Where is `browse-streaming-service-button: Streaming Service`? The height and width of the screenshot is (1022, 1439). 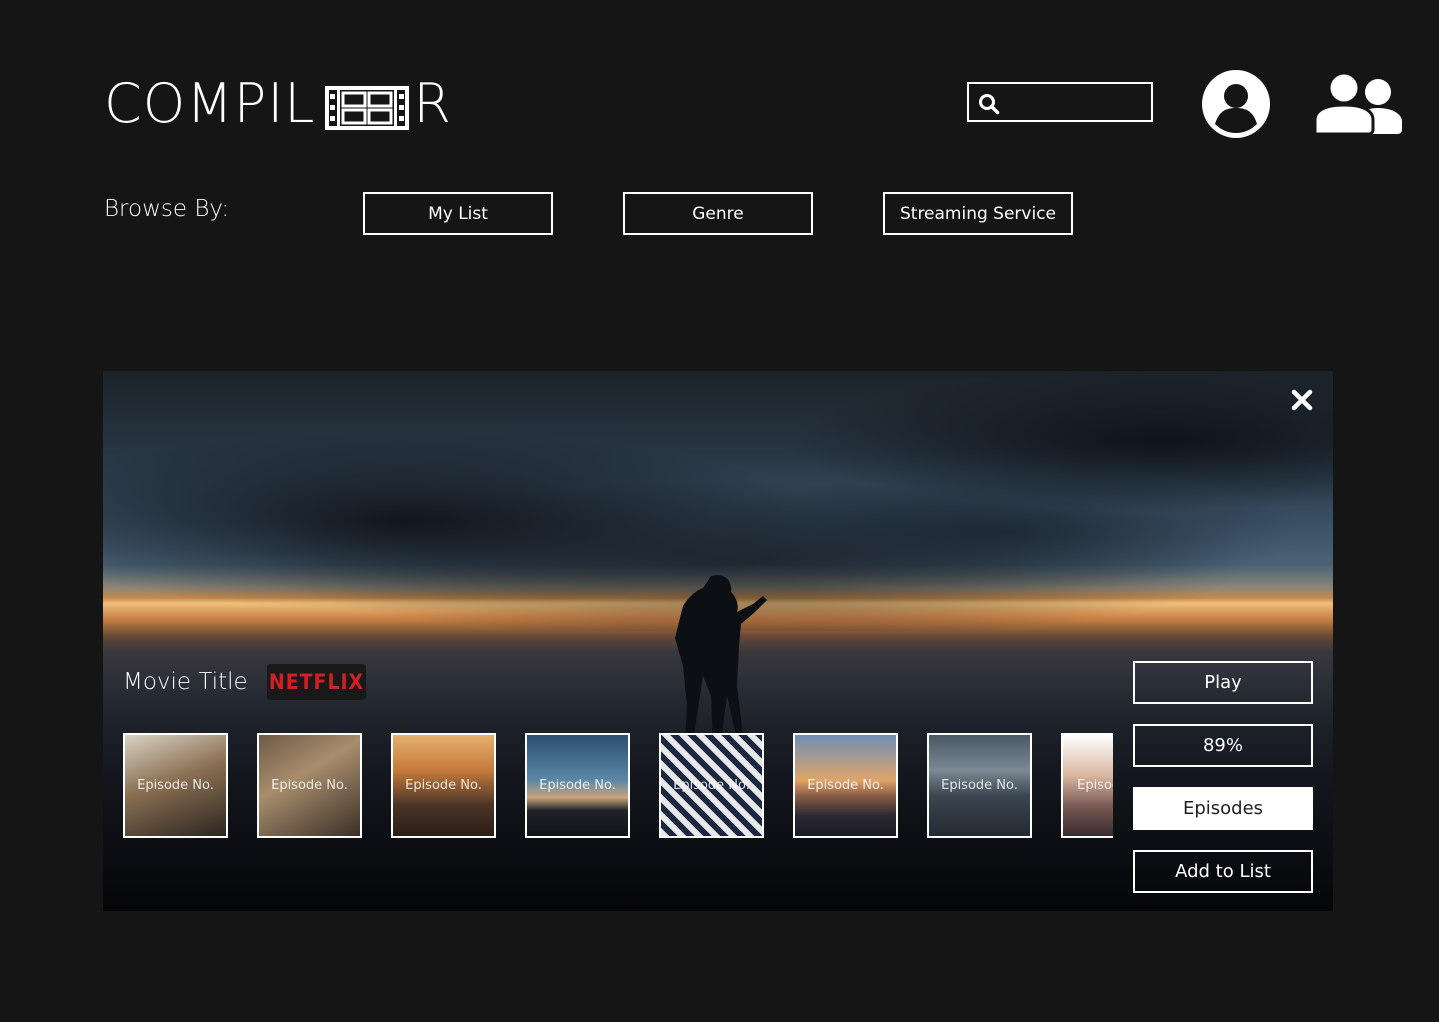
browse-streaming-service-button: Streaming Service is located at coordinates (978, 213).